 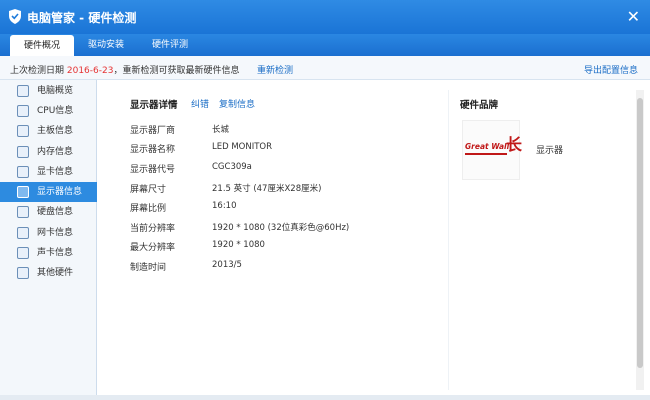 I want to click on sidebar-item-overview: 电脑概览, so click(x=48, y=91).